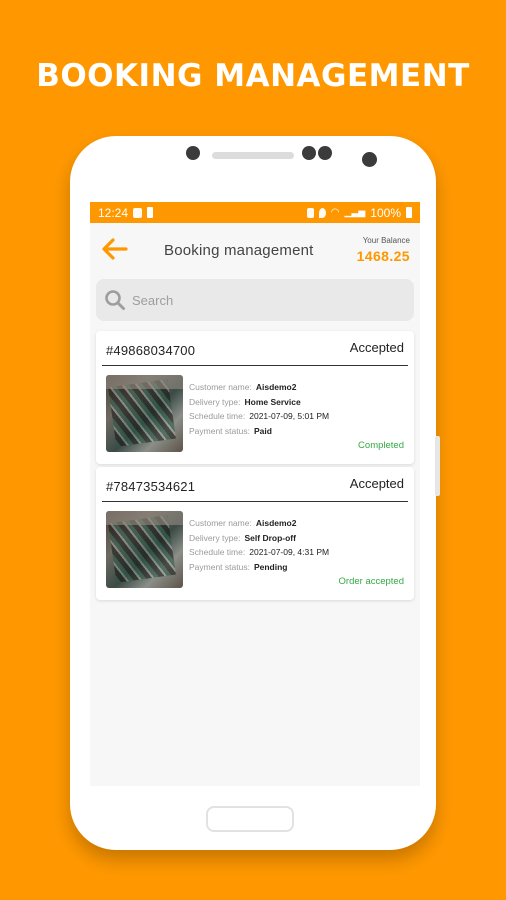 The width and height of the screenshot is (506, 900). I want to click on booking-card-header: #78473534621 Accepted, so click(255, 484).